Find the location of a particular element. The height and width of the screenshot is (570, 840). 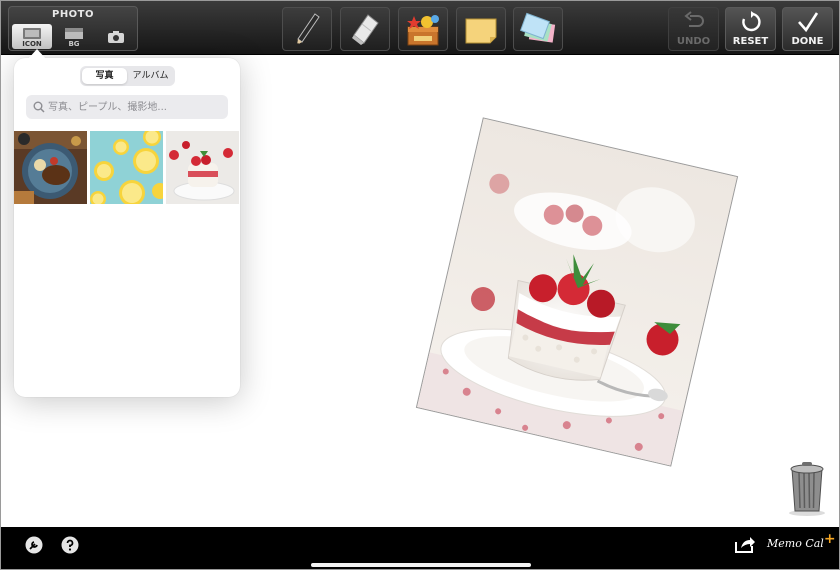

tab-photos: 写真 is located at coordinates (104, 76).